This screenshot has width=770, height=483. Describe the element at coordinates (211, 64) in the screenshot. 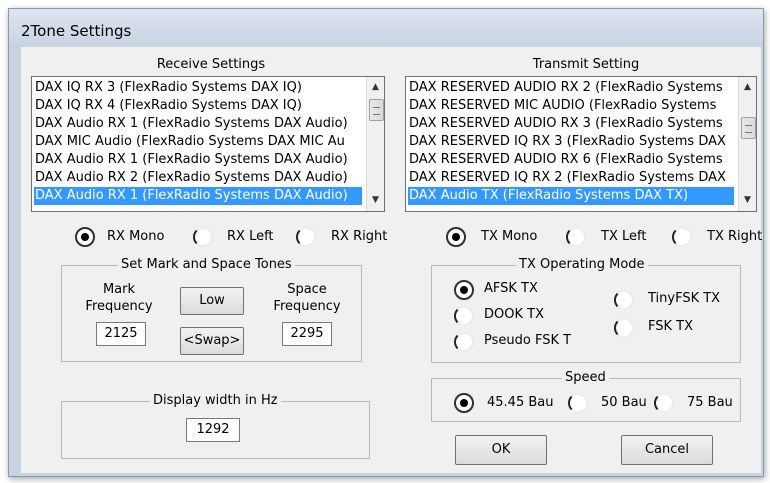

I see `receive-settings-header: Receive Settings` at that location.